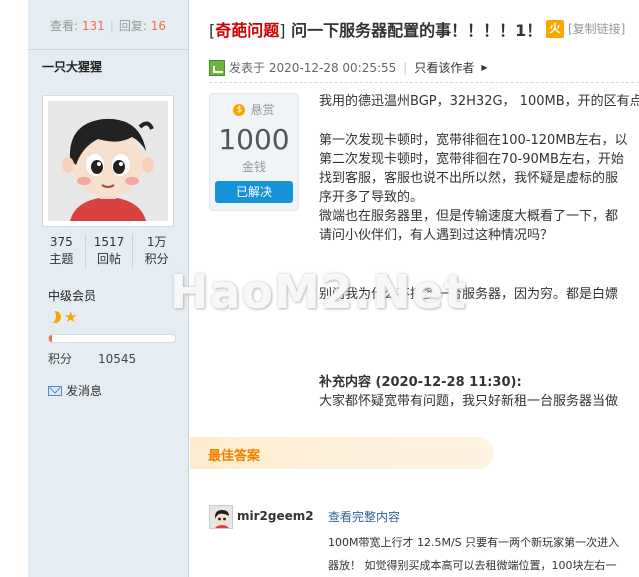 The image size is (639, 577). What do you see at coordinates (420, 382) in the screenshot?
I see `supplement-title: 补充内容 (2020-12-28 11:30):` at bounding box center [420, 382].